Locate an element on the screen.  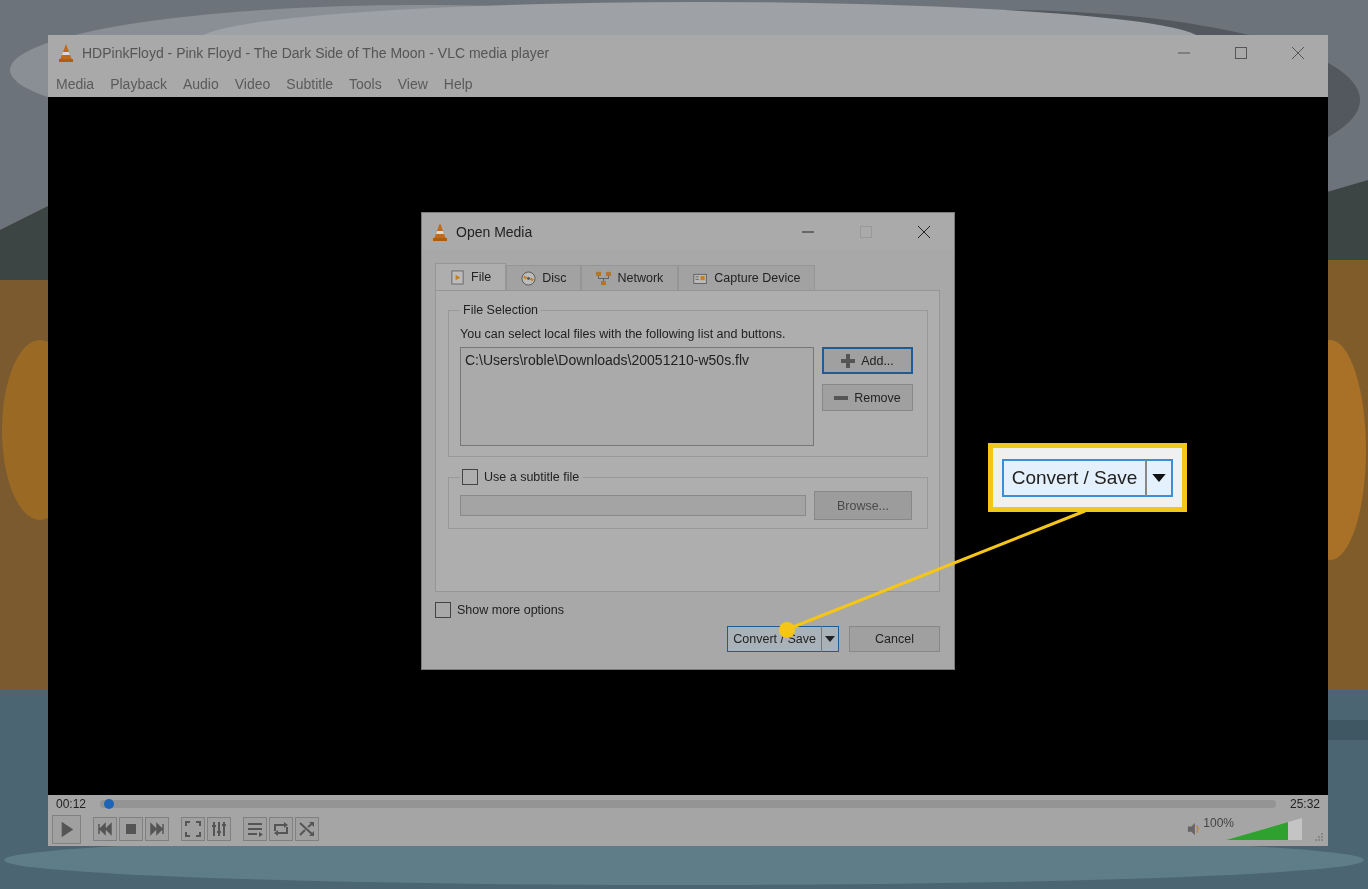
loop-icon is located at coordinates (281, 829).